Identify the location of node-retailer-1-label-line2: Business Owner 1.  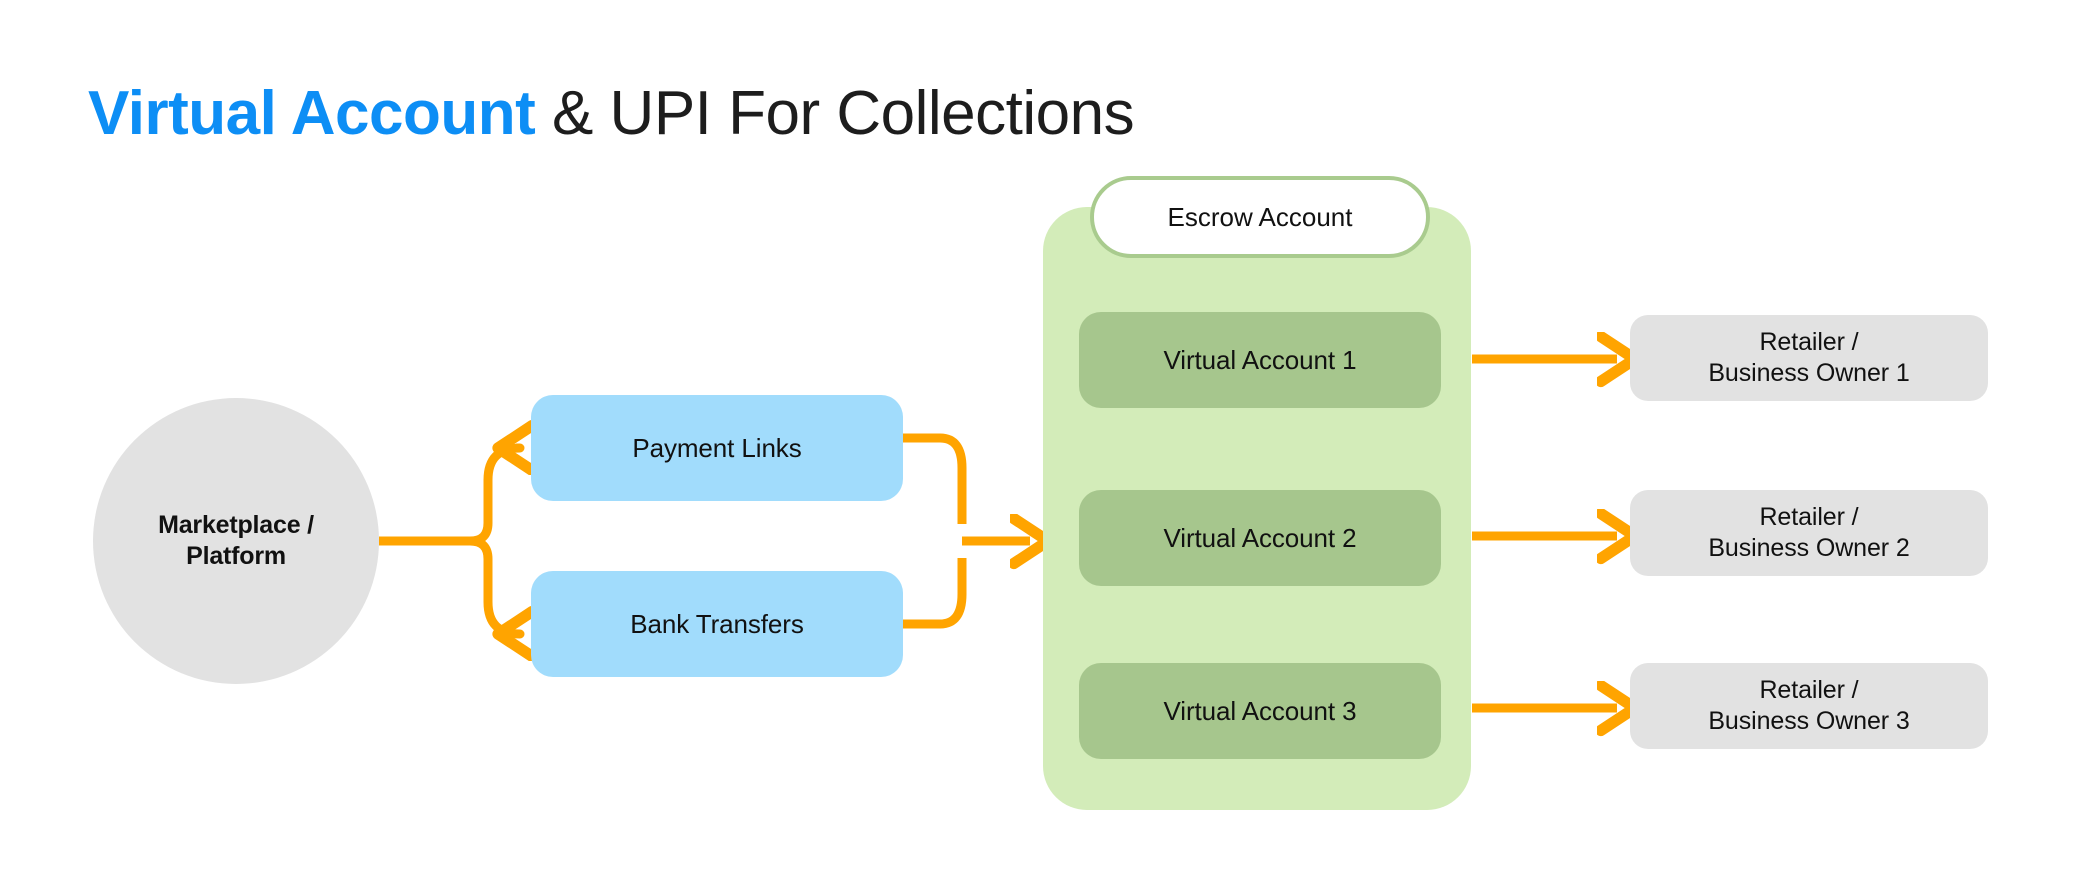
(1809, 373).